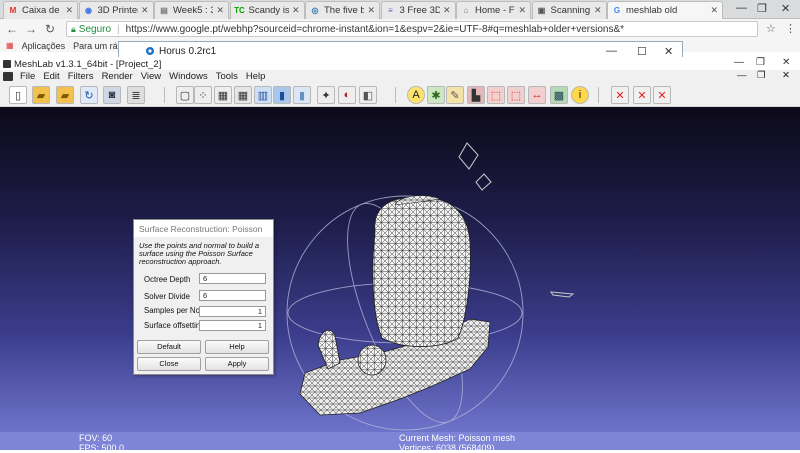 The height and width of the screenshot is (453, 800). What do you see at coordinates (27, 76) in the screenshot?
I see `menu-file: File` at bounding box center [27, 76].